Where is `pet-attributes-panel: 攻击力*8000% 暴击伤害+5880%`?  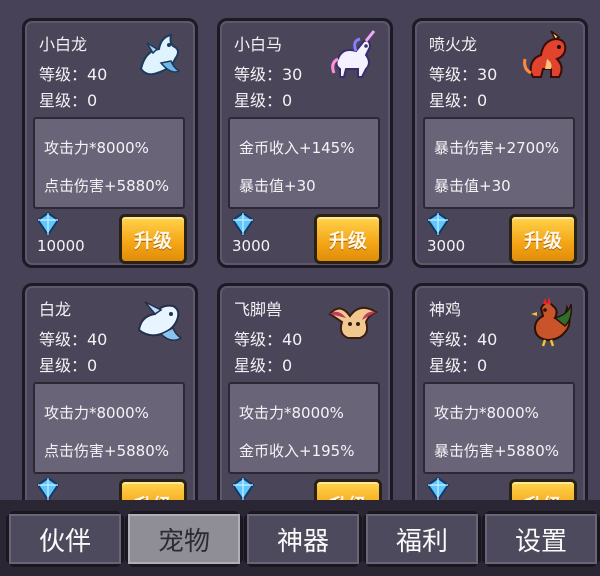
pet-attributes-panel: 攻击力*8000% 暴击伤害+5880% is located at coordinates (499, 428).